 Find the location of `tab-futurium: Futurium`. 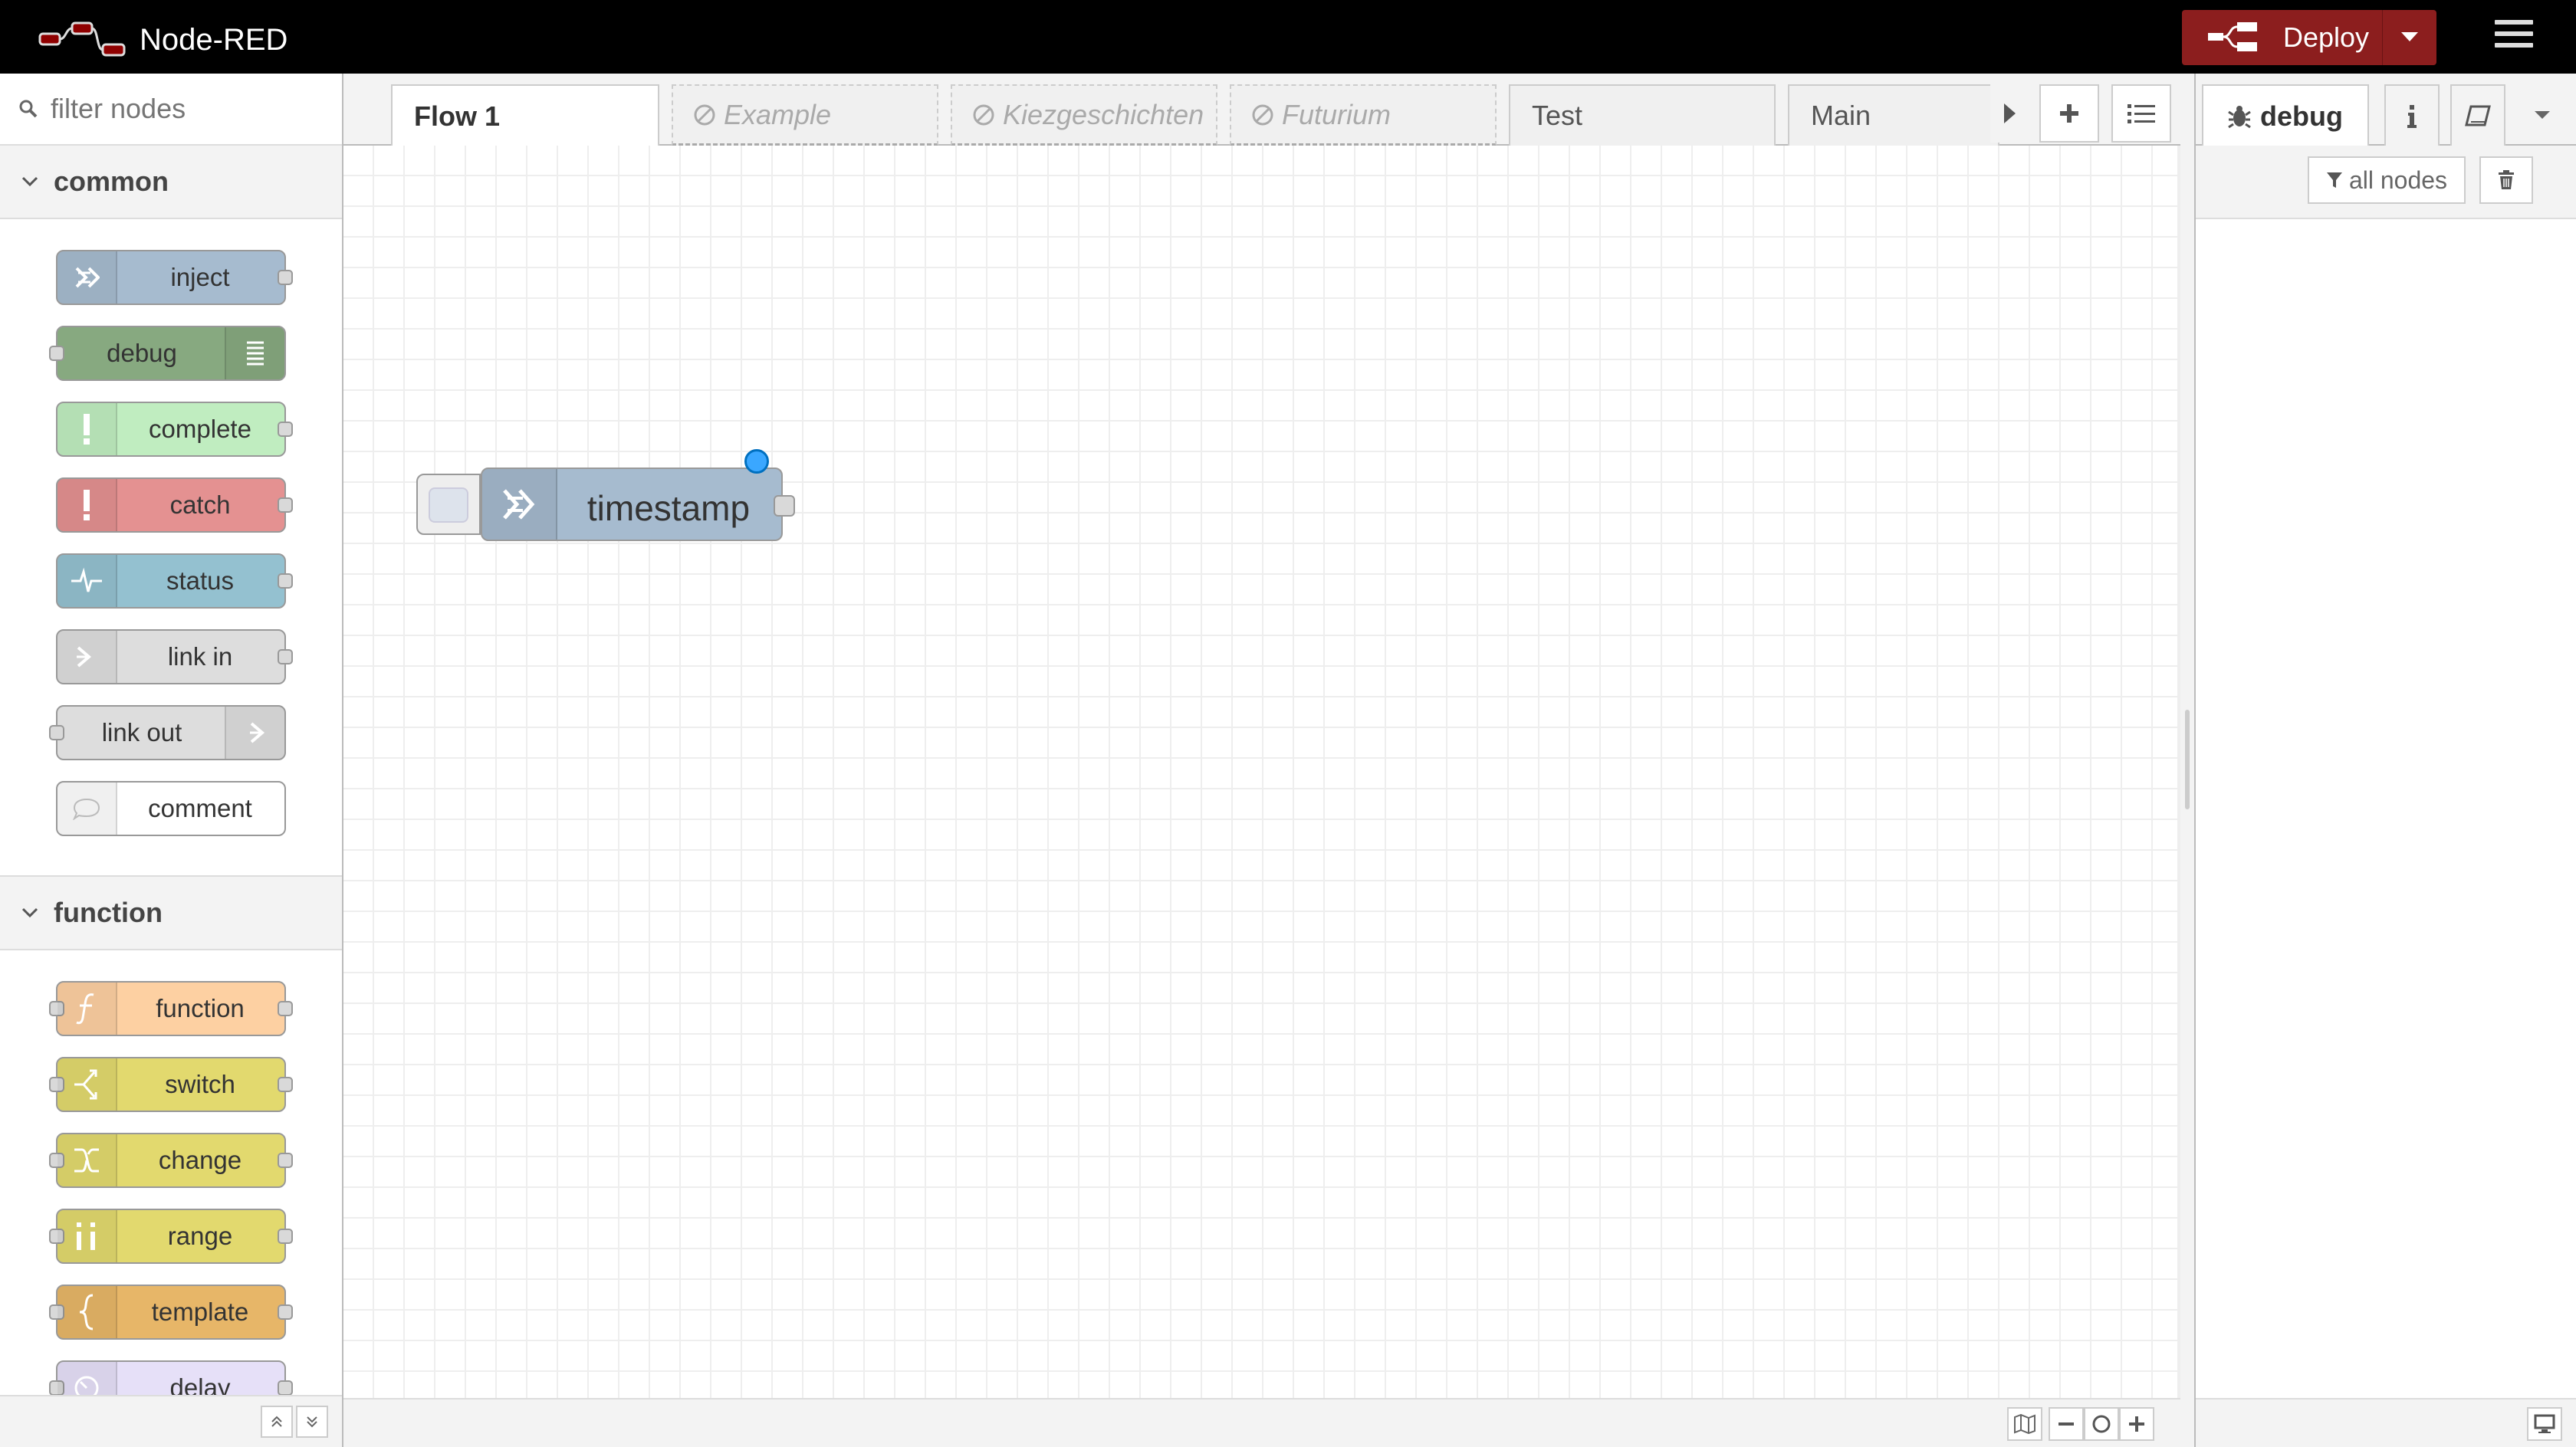

tab-futurium: Futurium is located at coordinates (1364, 115).